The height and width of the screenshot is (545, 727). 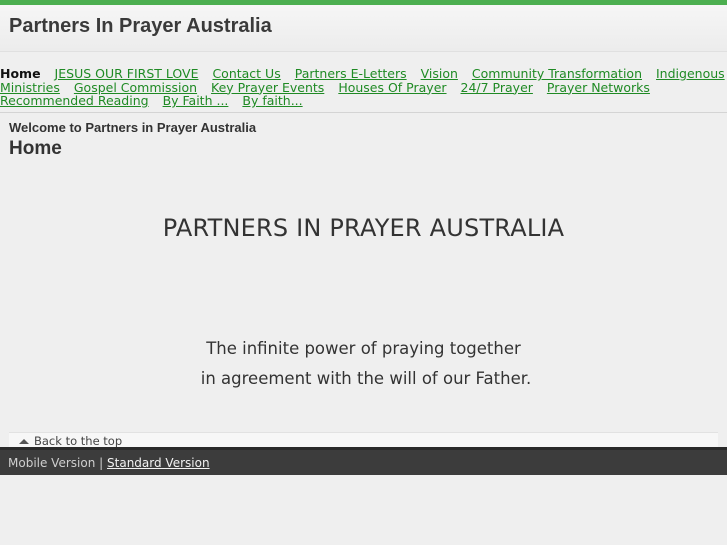 I want to click on hero-heading: PARTNERS IN PRAYER AUSTRALIA, so click(x=363, y=227).